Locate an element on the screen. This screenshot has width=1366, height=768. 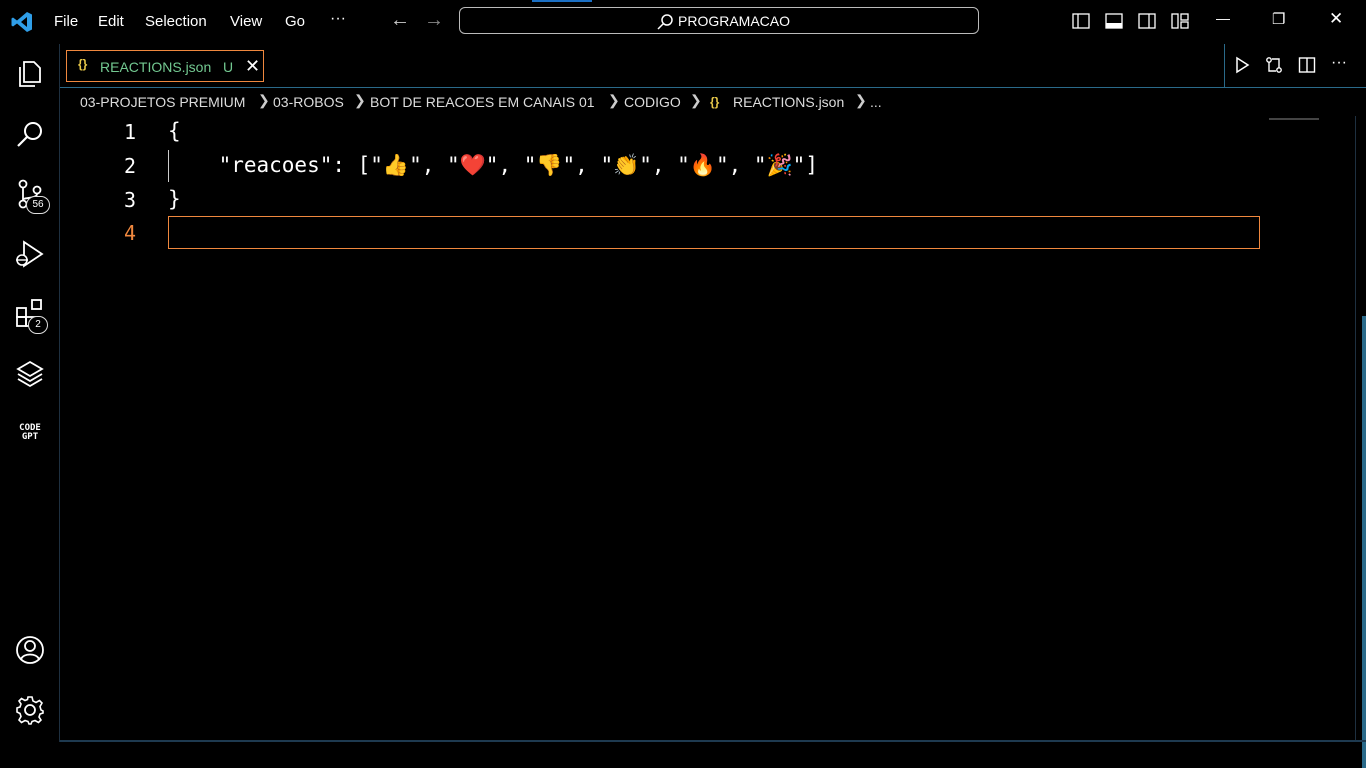
tab-close-icon: ✕ is located at coordinates (252, 66).